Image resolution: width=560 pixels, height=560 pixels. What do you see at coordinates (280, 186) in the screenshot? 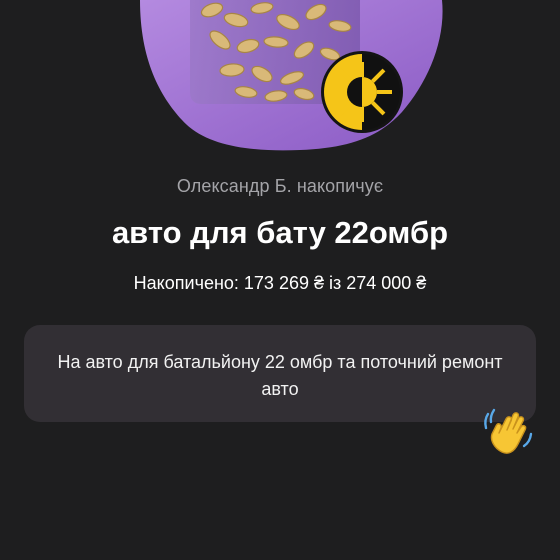
I see `jar-owner-text: Олександр Б. накопичує` at bounding box center [280, 186].